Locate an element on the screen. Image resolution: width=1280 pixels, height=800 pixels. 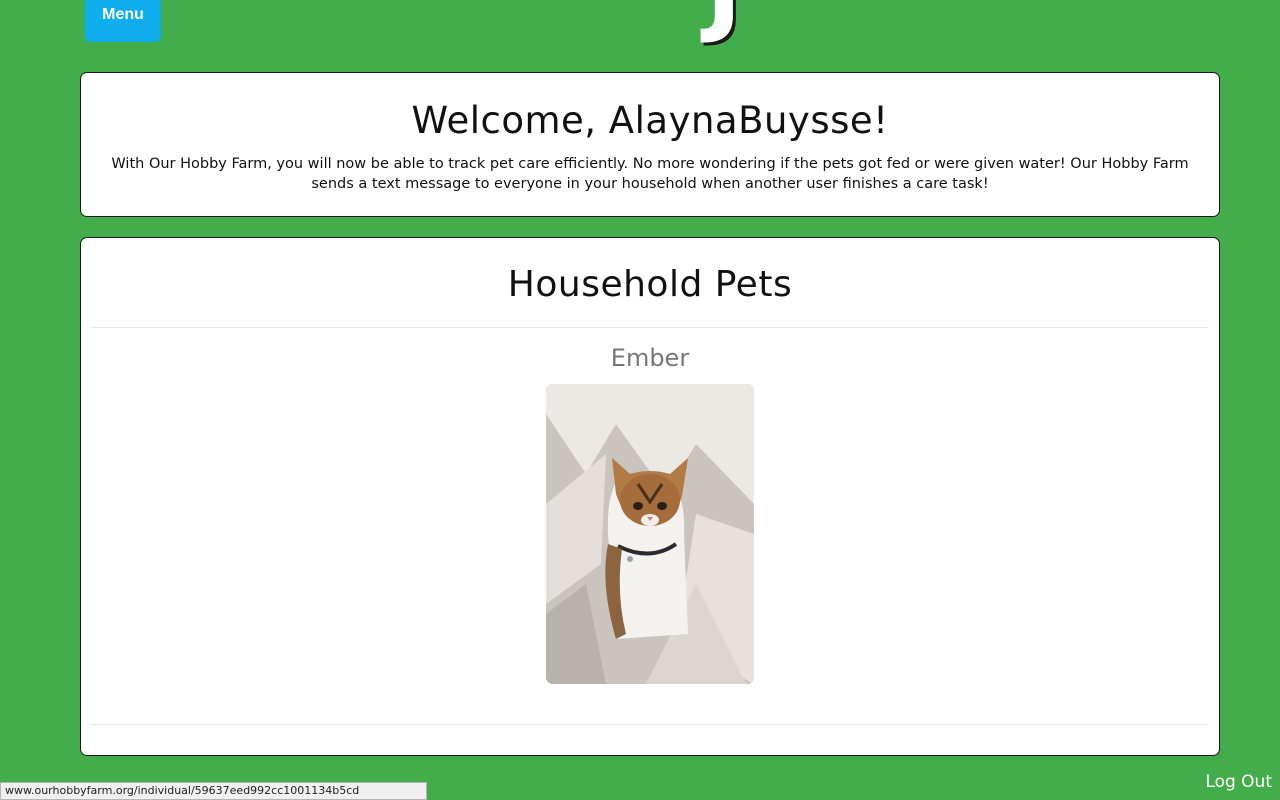
pets-section-title: Household Pets is located at coordinates (650, 284).